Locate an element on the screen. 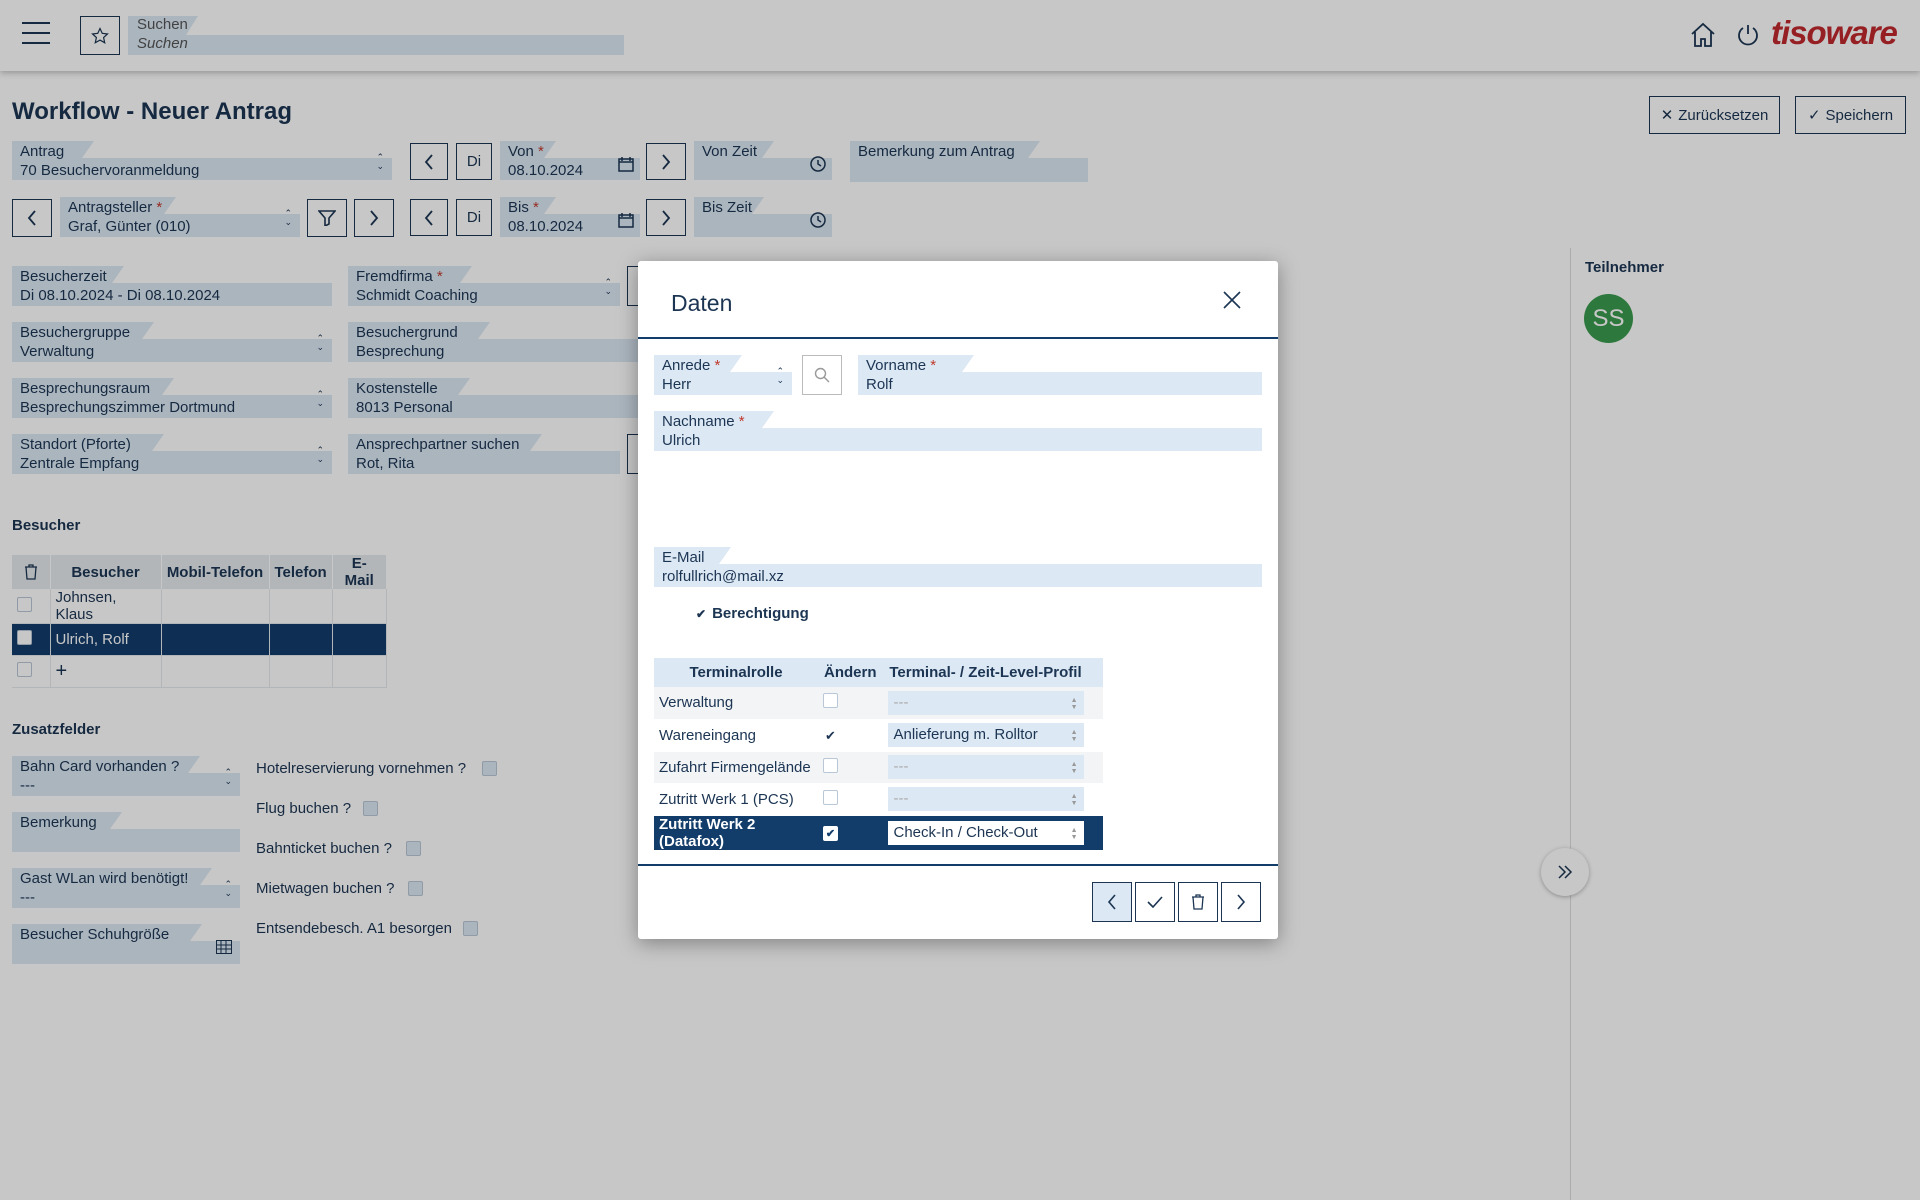  close-dialog-button is located at coordinates (1233, 301).